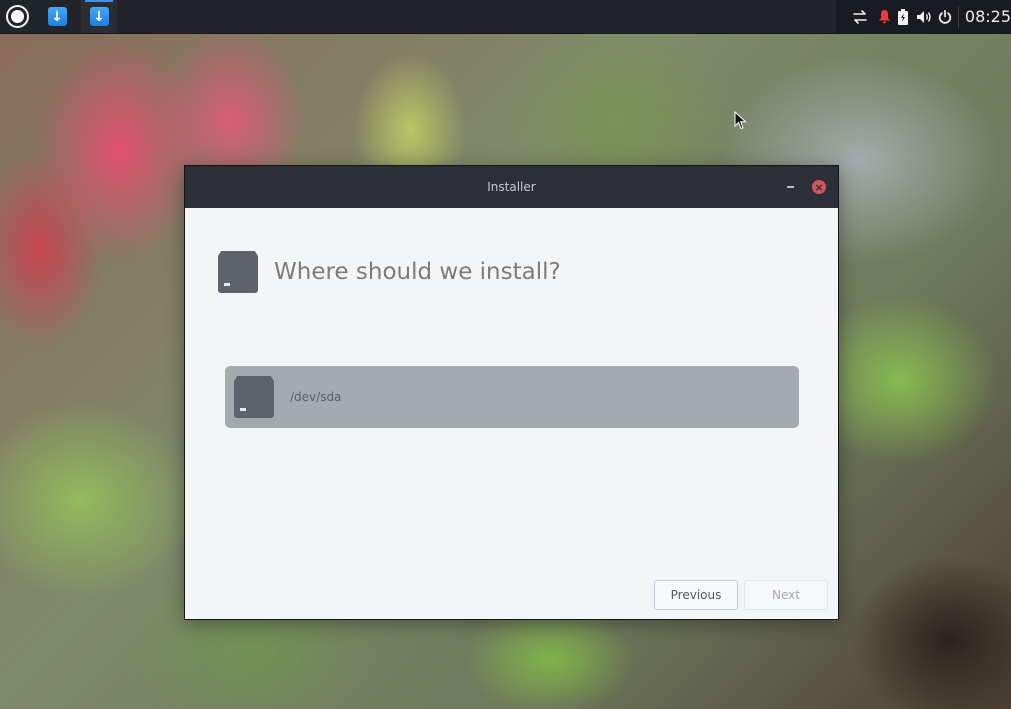 The width and height of the screenshot is (1011, 709). I want to click on tray-divider, so click(958, 16).